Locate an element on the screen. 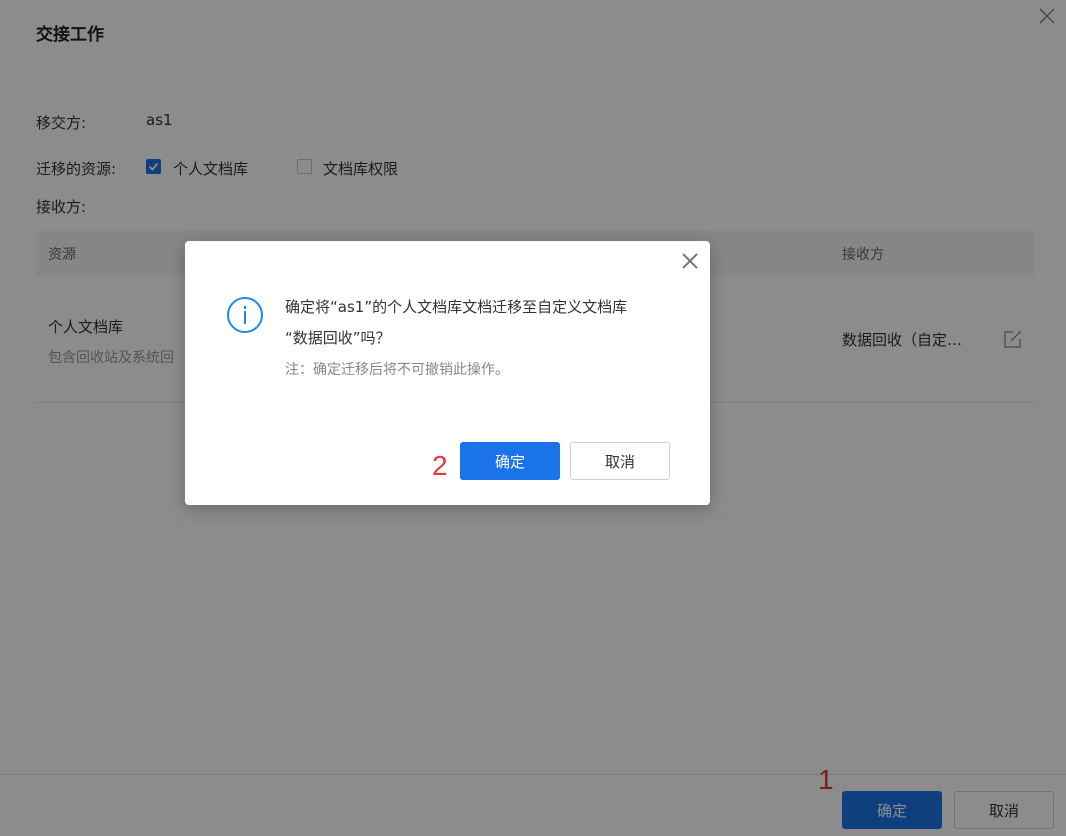  dialog-message-line2: “数据回收”吗？ is located at coordinates (338, 338).